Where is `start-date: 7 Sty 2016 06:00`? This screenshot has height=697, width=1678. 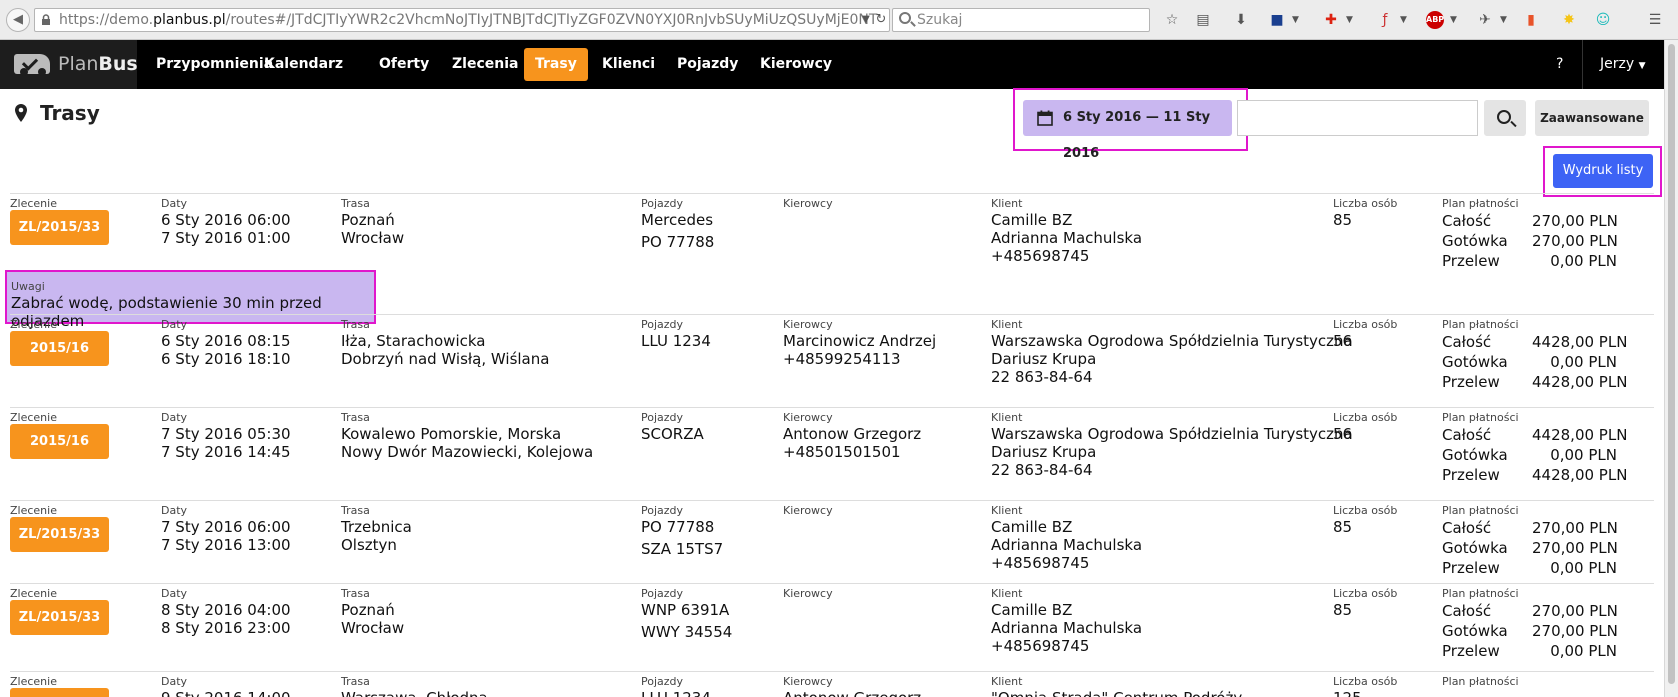 start-date: 7 Sty 2016 06:00 is located at coordinates (226, 527).